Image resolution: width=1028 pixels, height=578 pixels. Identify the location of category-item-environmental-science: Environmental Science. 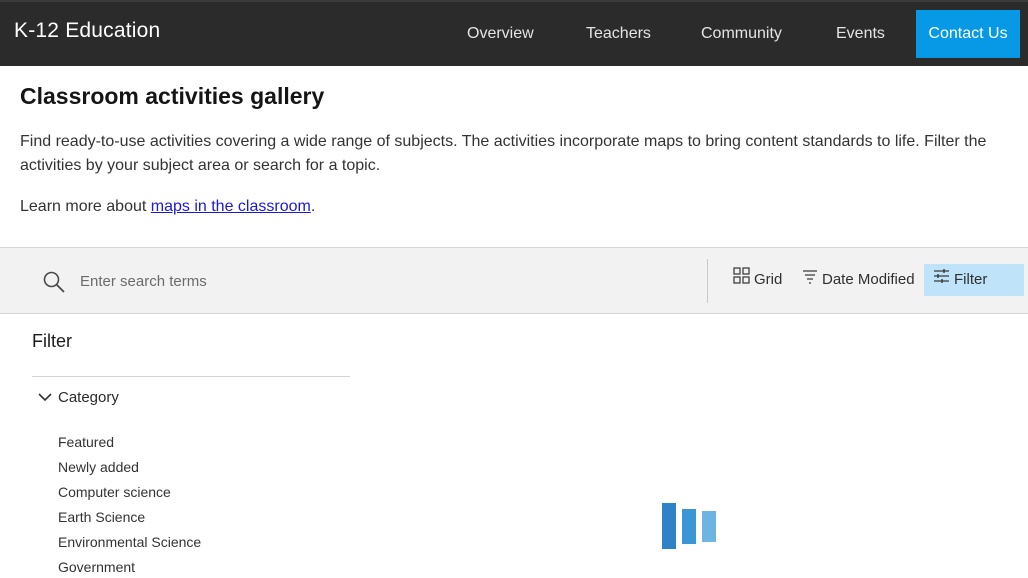
(129, 542).